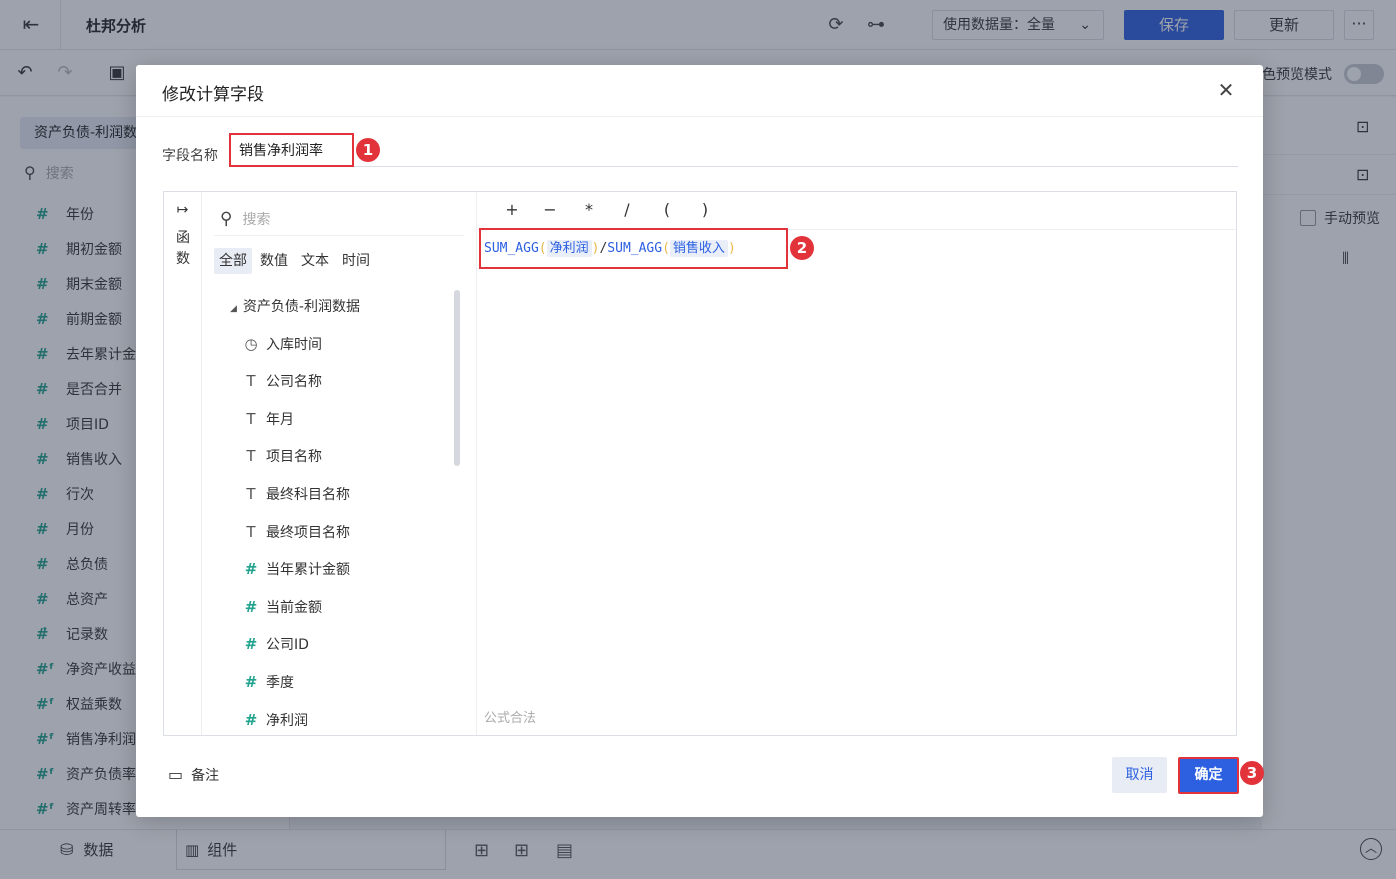 This screenshot has height=879, width=1396. What do you see at coordinates (856, 211) in the screenshot?
I see `operator-bar: + − * / ( )` at bounding box center [856, 211].